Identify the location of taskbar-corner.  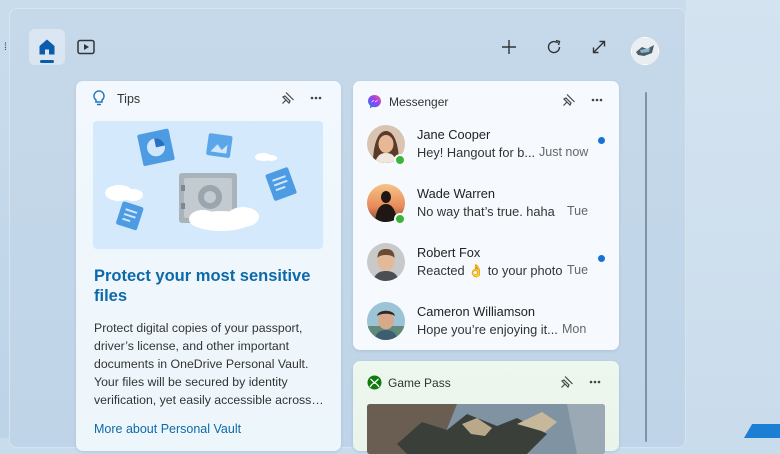
(762, 431).